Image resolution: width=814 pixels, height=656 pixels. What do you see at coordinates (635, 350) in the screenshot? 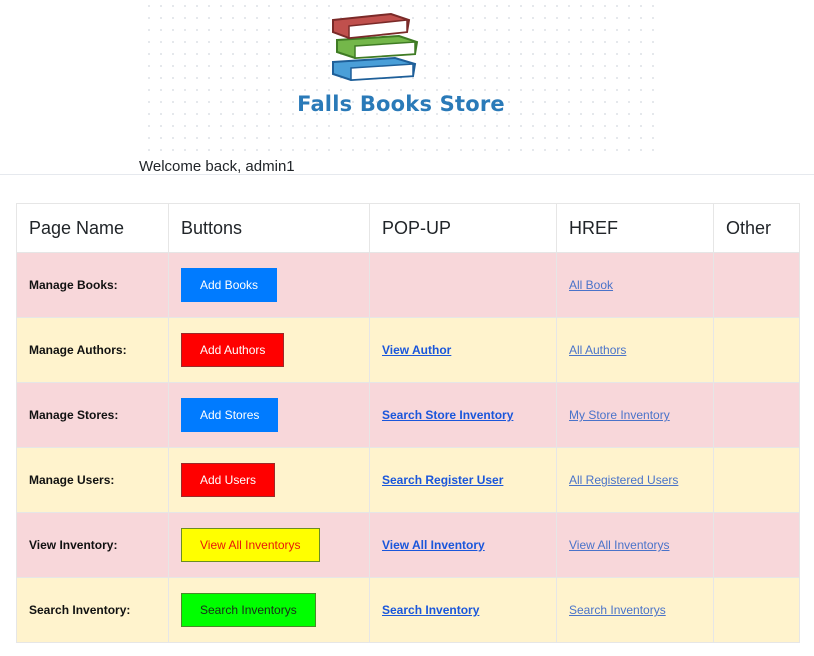
I see `href-cell: All Authors` at bounding box center [635, 350].